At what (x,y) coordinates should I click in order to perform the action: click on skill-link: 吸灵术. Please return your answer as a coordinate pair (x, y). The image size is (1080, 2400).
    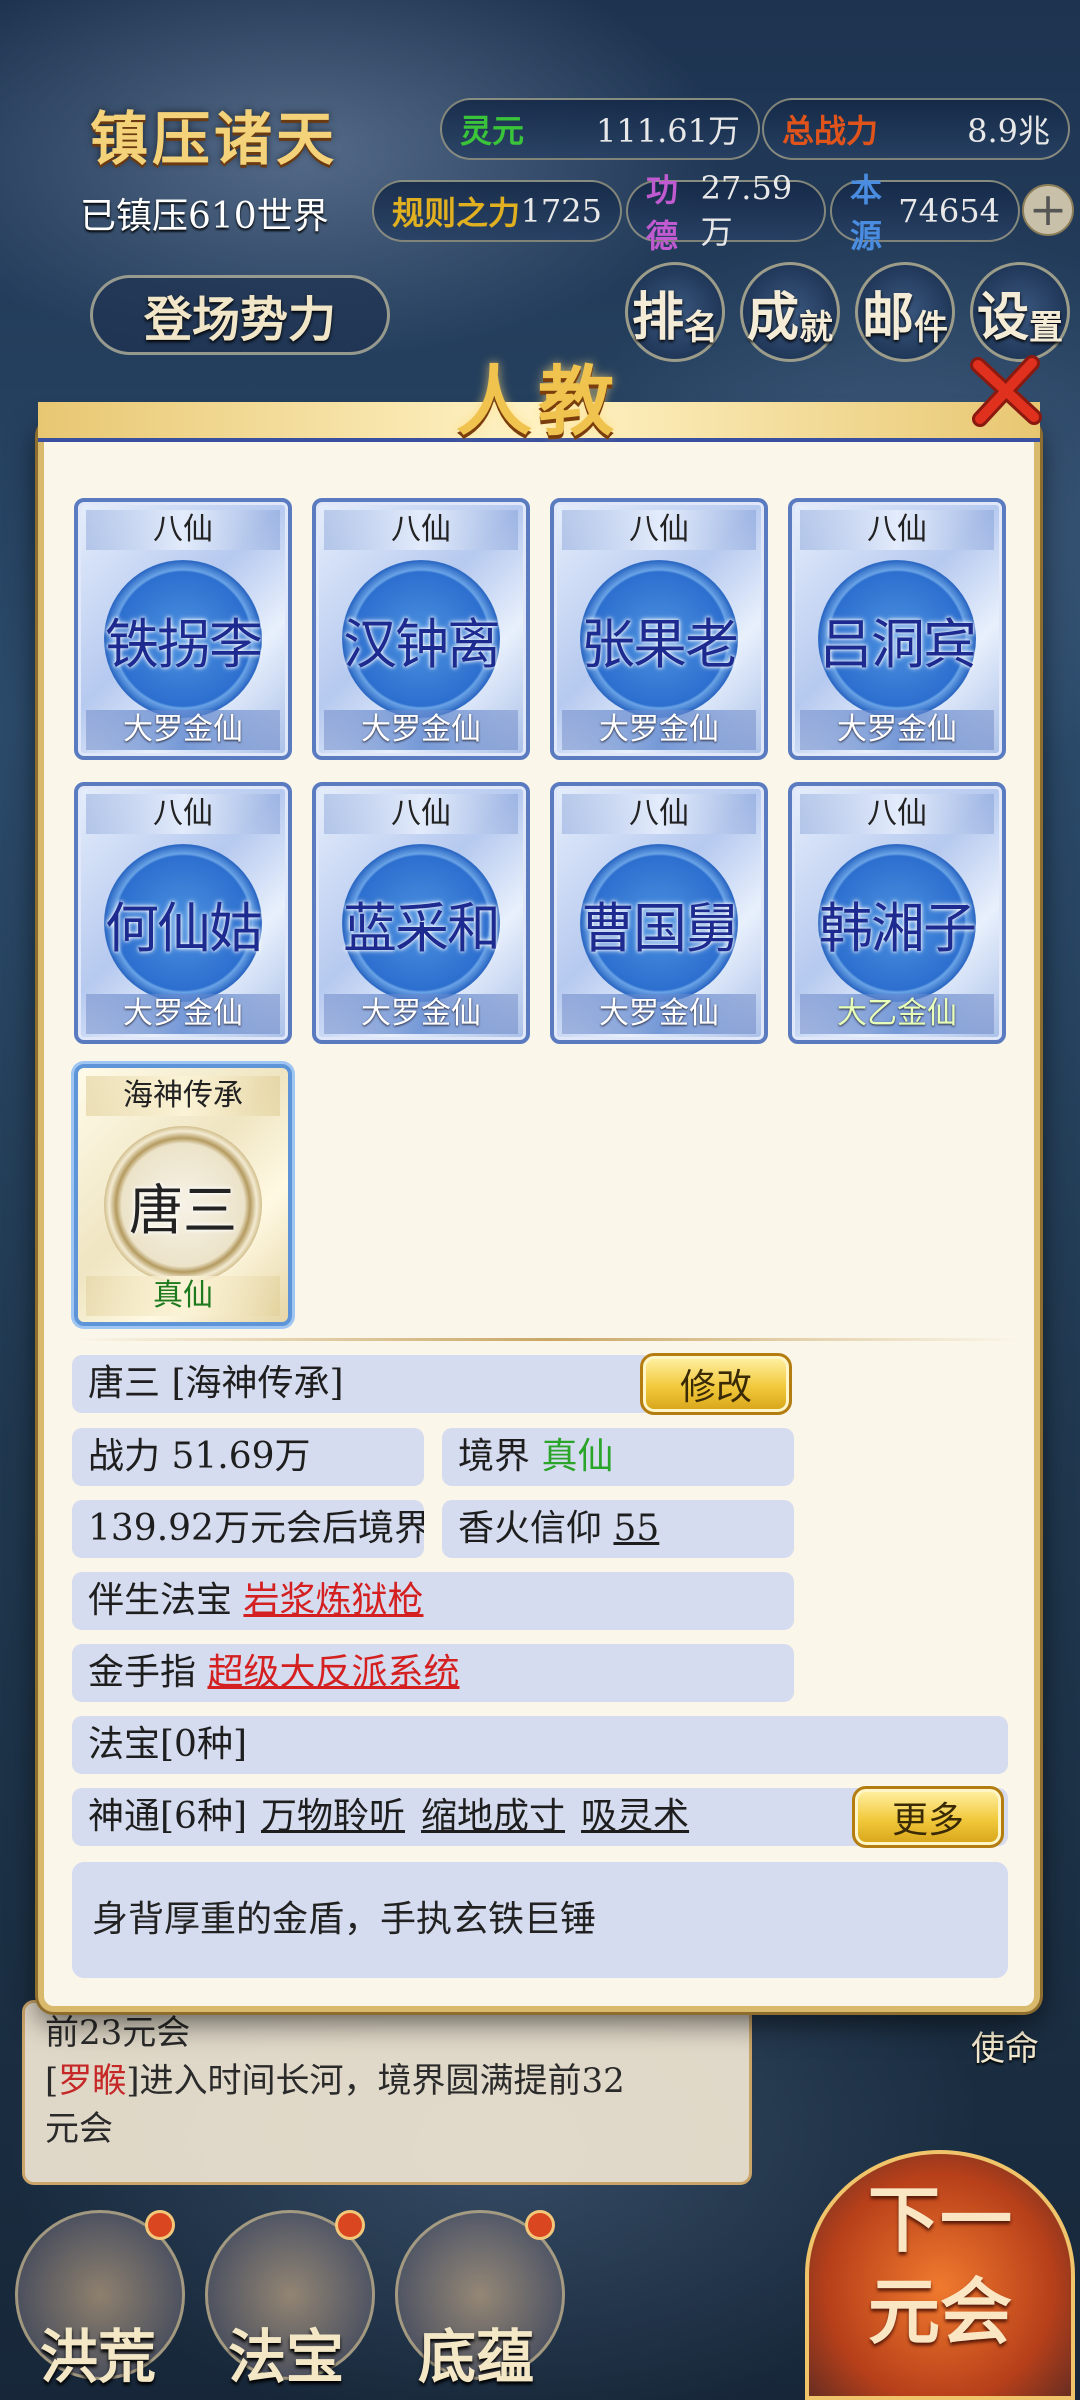
    Looking at the image, I should click on (635, 1816).